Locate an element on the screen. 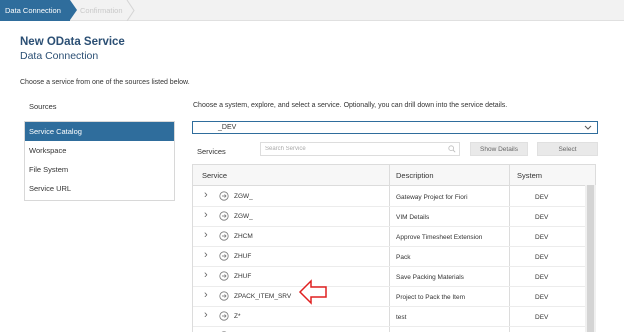 The image size is (624, 332). table-scrollbar is located at coordinates (590, 258).